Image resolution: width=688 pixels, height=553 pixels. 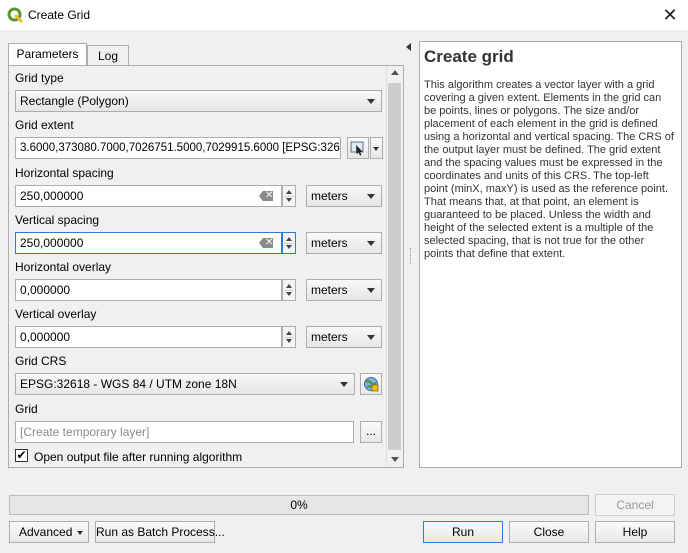 What do you see at coordinates (469, 56) in the screenshot?
I see `help-title: Create grid` at bounding box center [469, 56].